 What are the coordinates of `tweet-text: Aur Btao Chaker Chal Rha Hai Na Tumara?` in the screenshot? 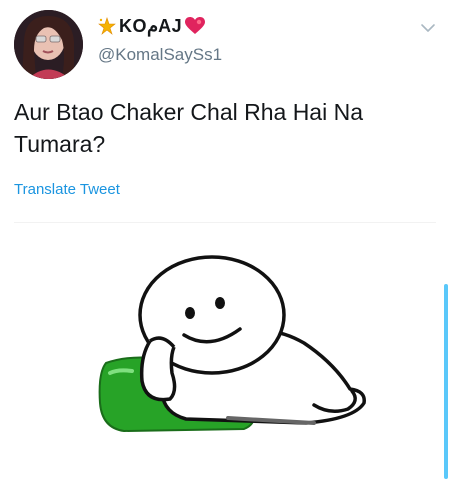 It's located at (188, 128).